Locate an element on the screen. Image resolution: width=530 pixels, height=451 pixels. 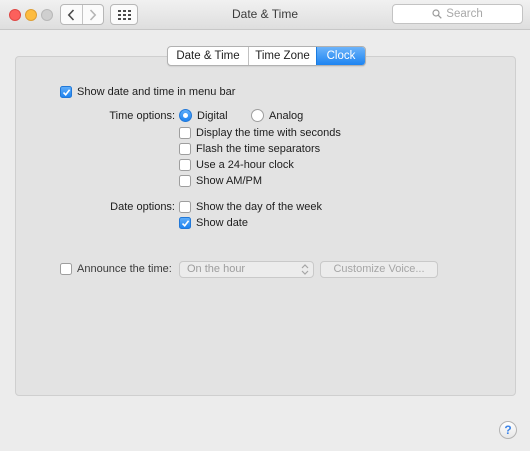
show-in-menu-bar-label: Show date and time in menu bar is located at coordinates (156, 92).